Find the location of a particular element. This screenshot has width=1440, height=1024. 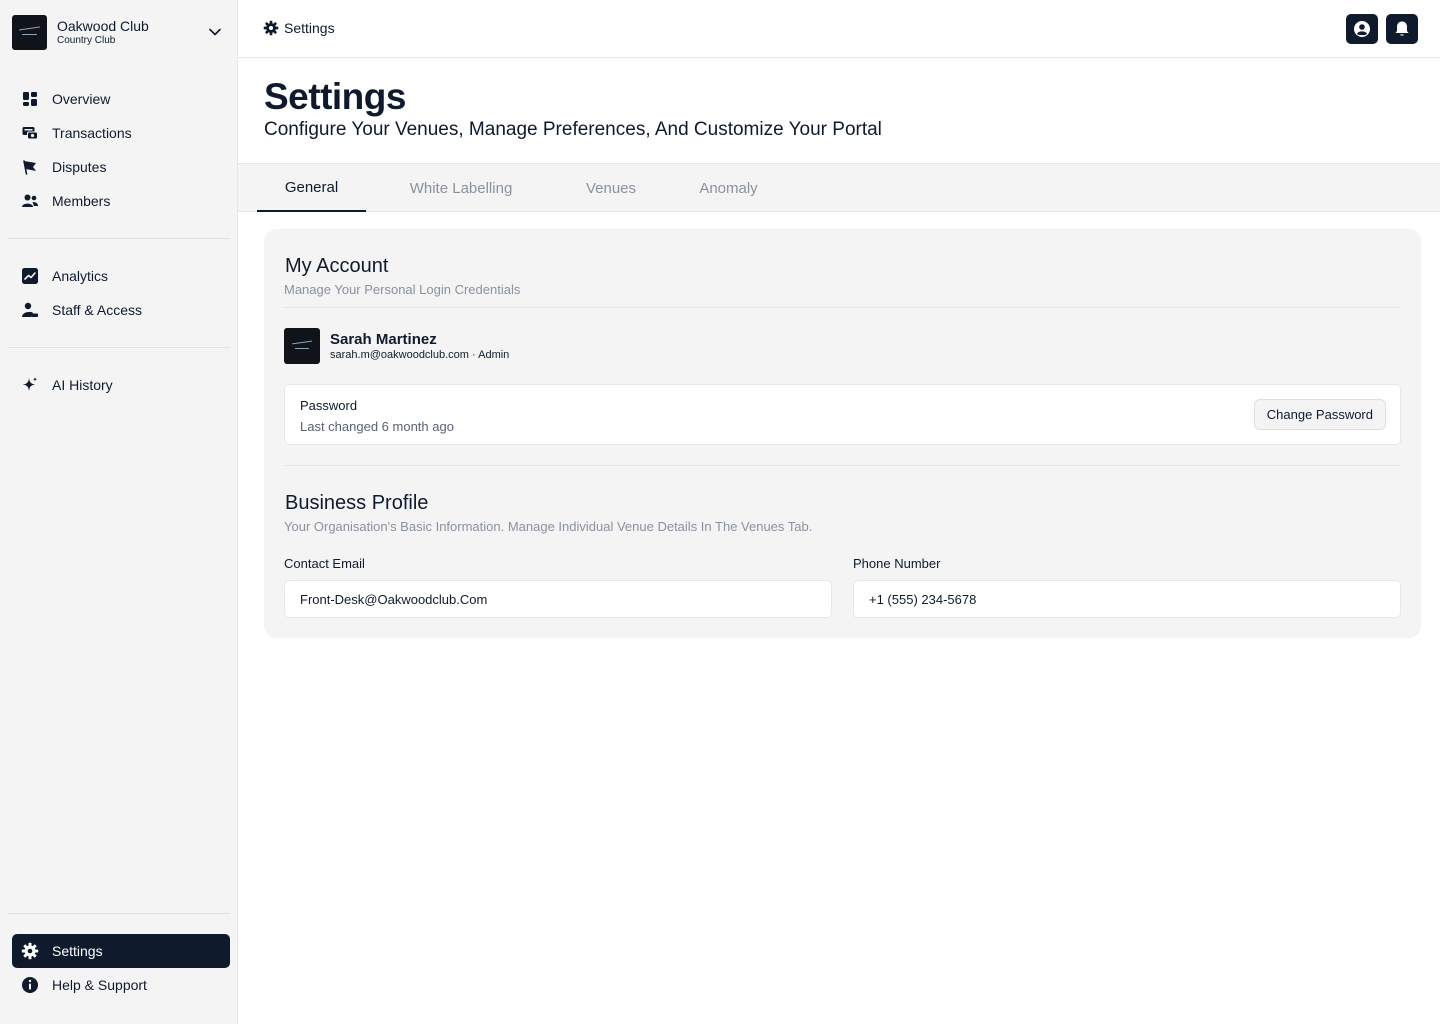

club-switcher: Oakwood Club Country Club is located at coordinates (121, 32).